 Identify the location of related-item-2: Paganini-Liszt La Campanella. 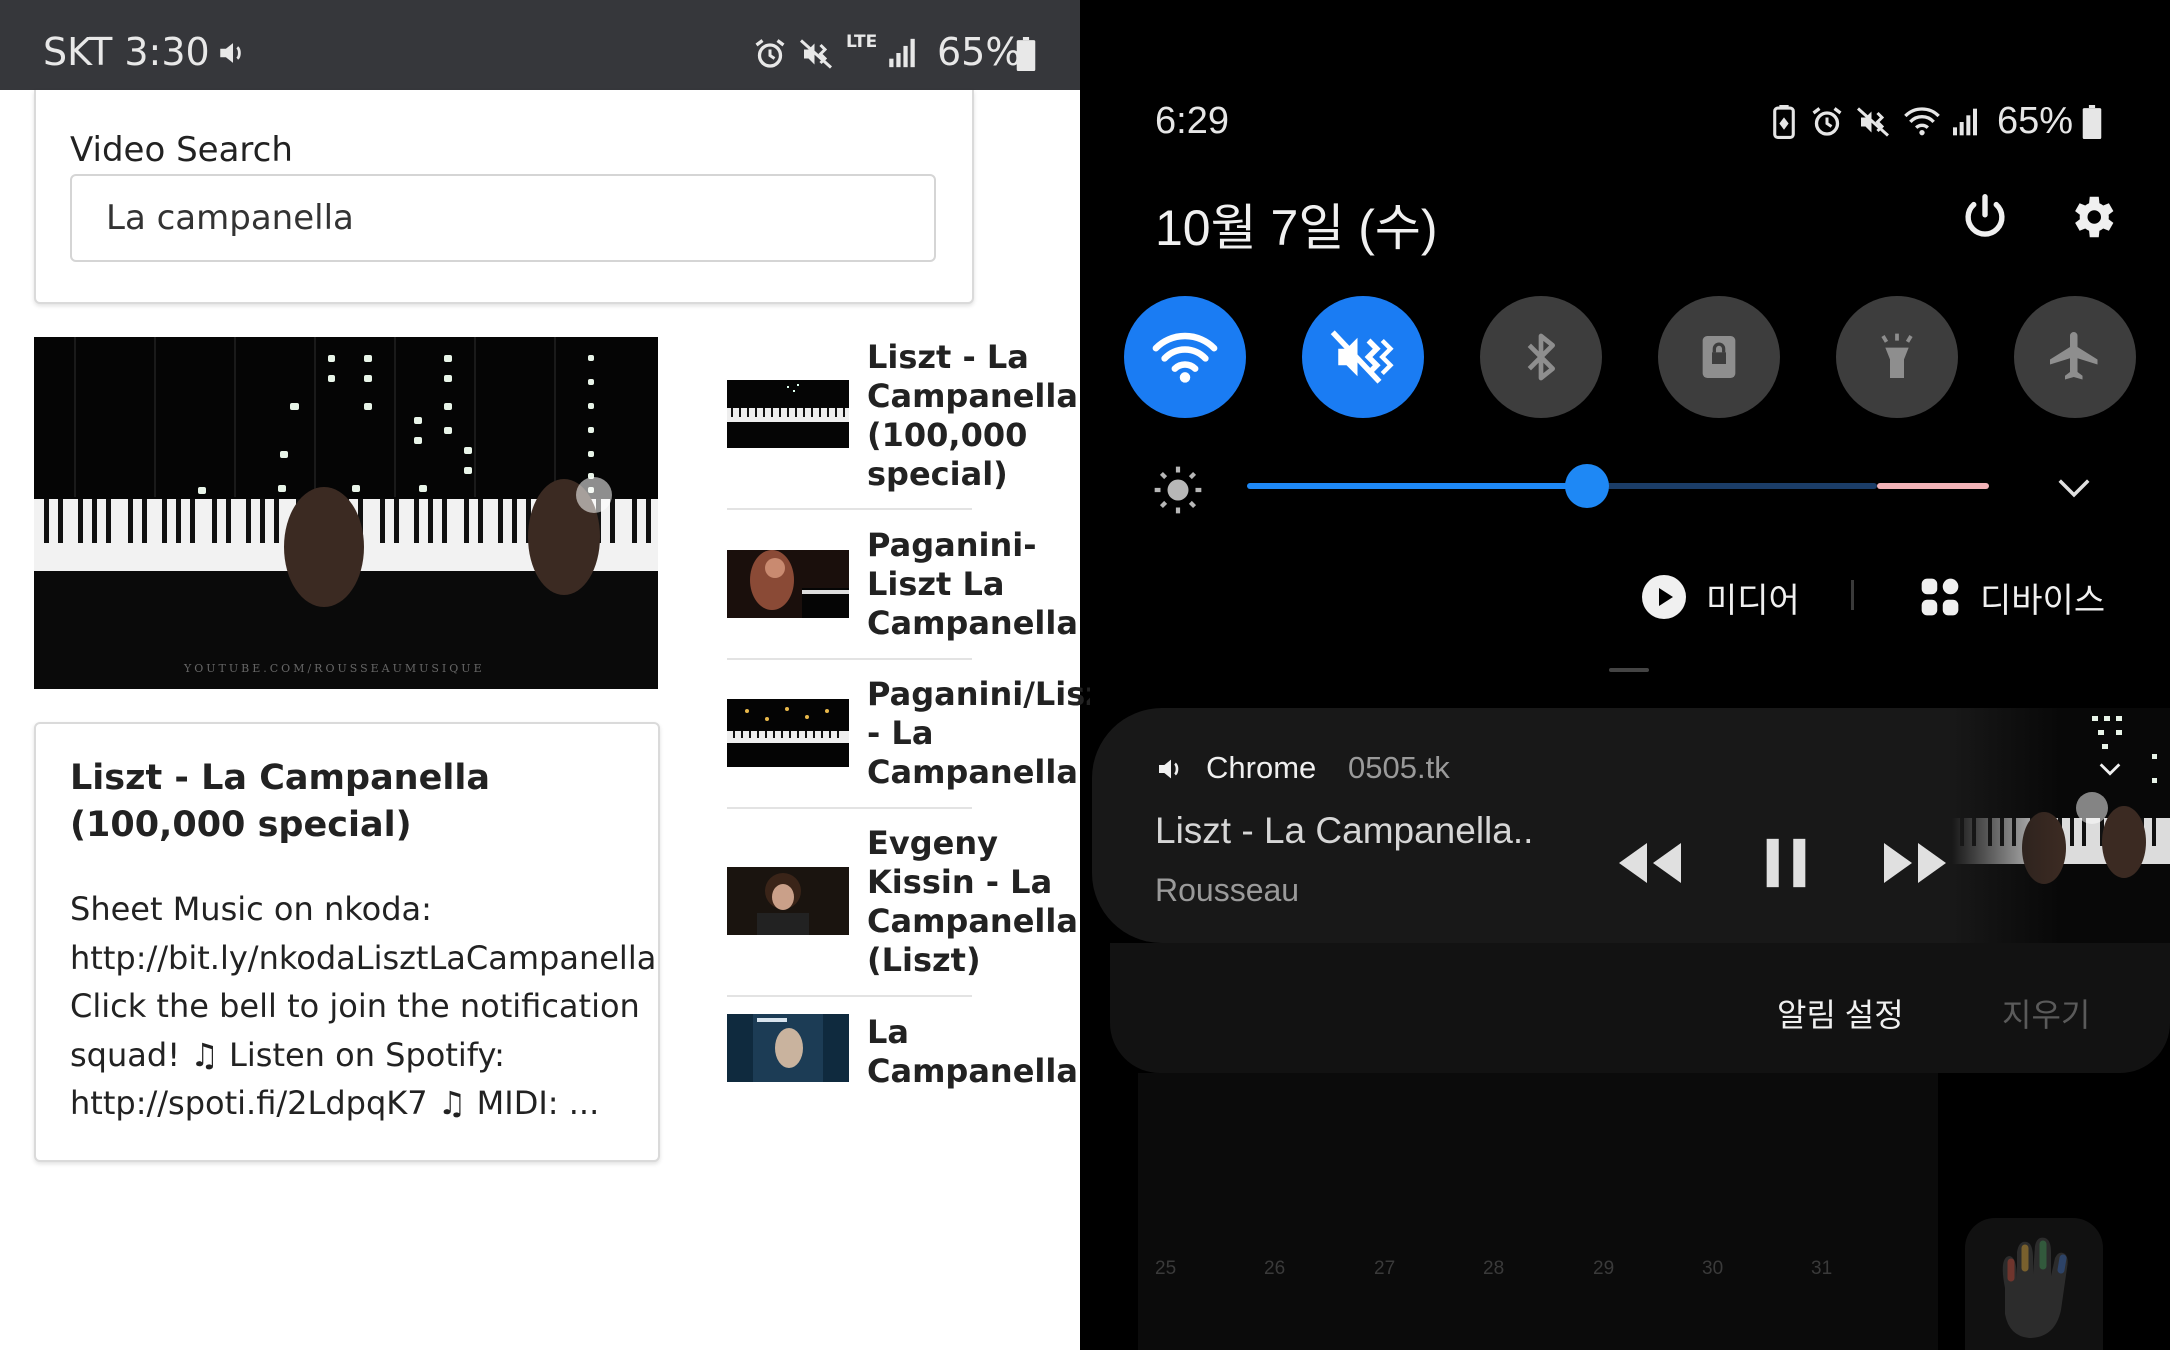
(912, 591).